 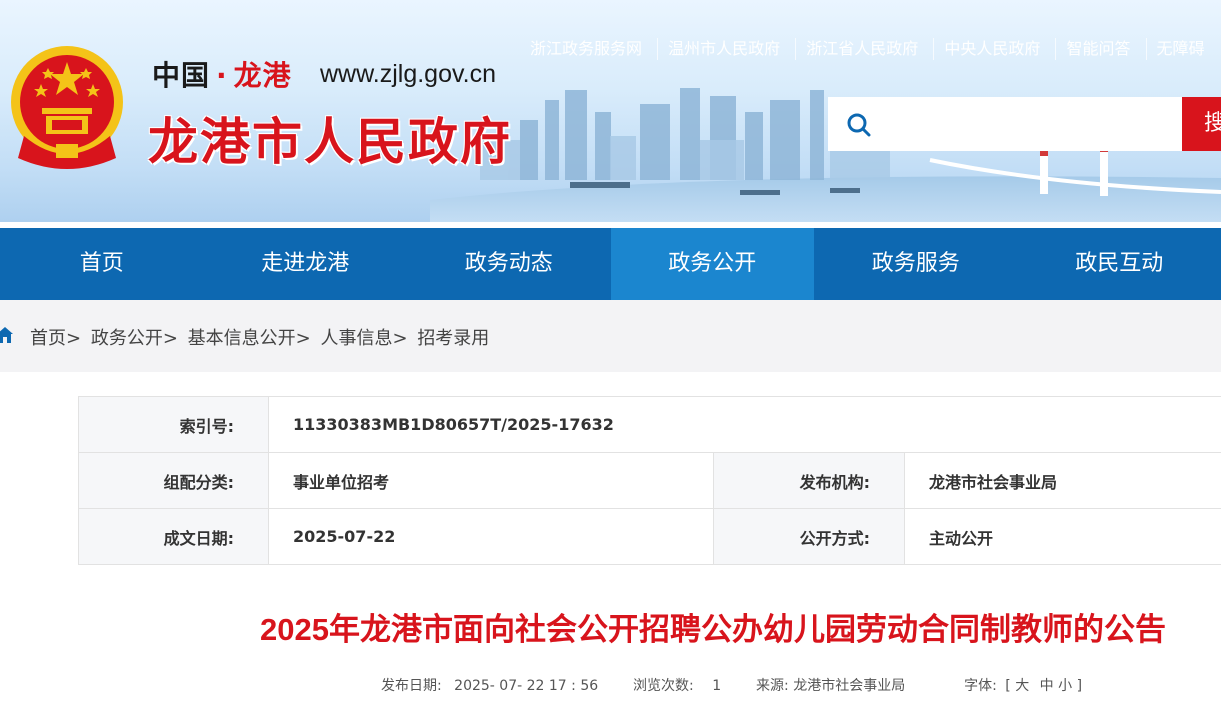 What do you see at coordinates (1031, 125) in the screenshot?
I see `search-input` at bounding box center [1031, 125].